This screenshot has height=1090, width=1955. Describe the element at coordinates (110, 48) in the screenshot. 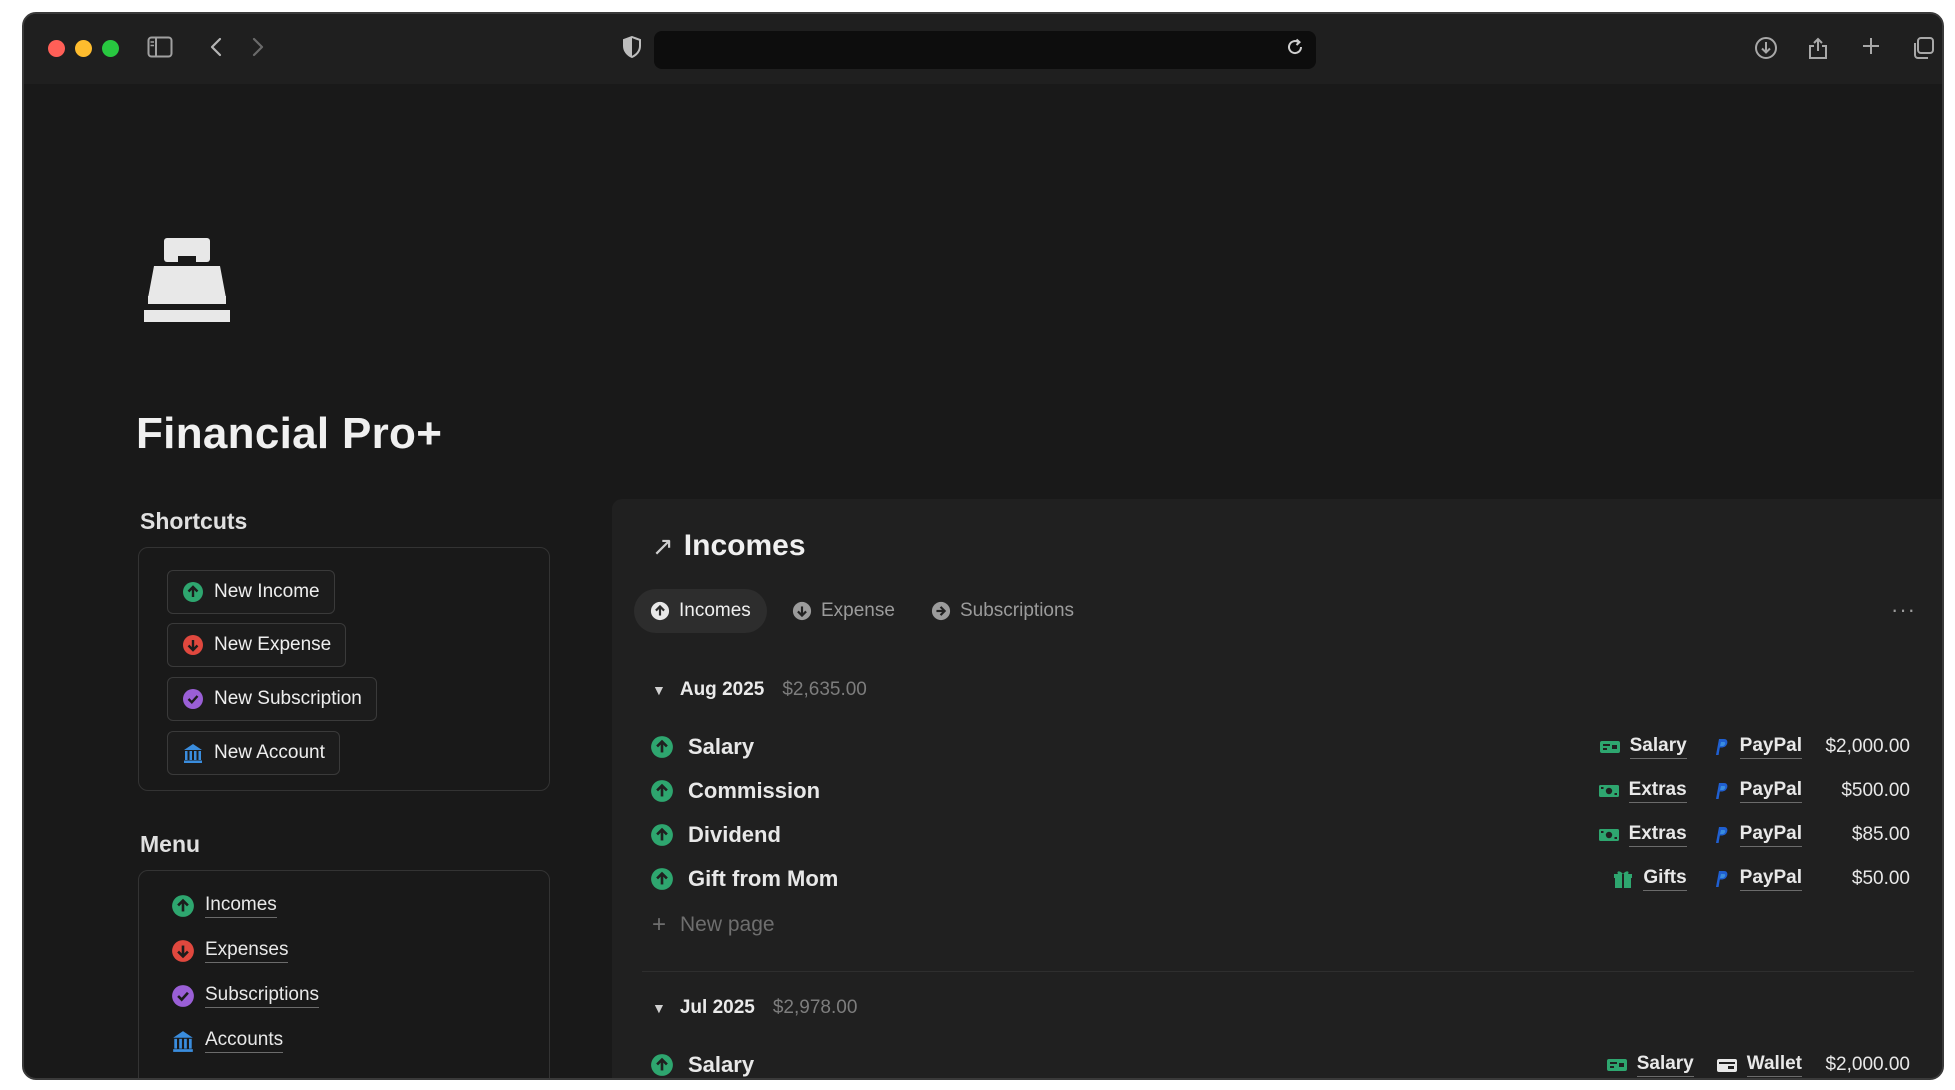

I see `zoom-window-button` at that location.